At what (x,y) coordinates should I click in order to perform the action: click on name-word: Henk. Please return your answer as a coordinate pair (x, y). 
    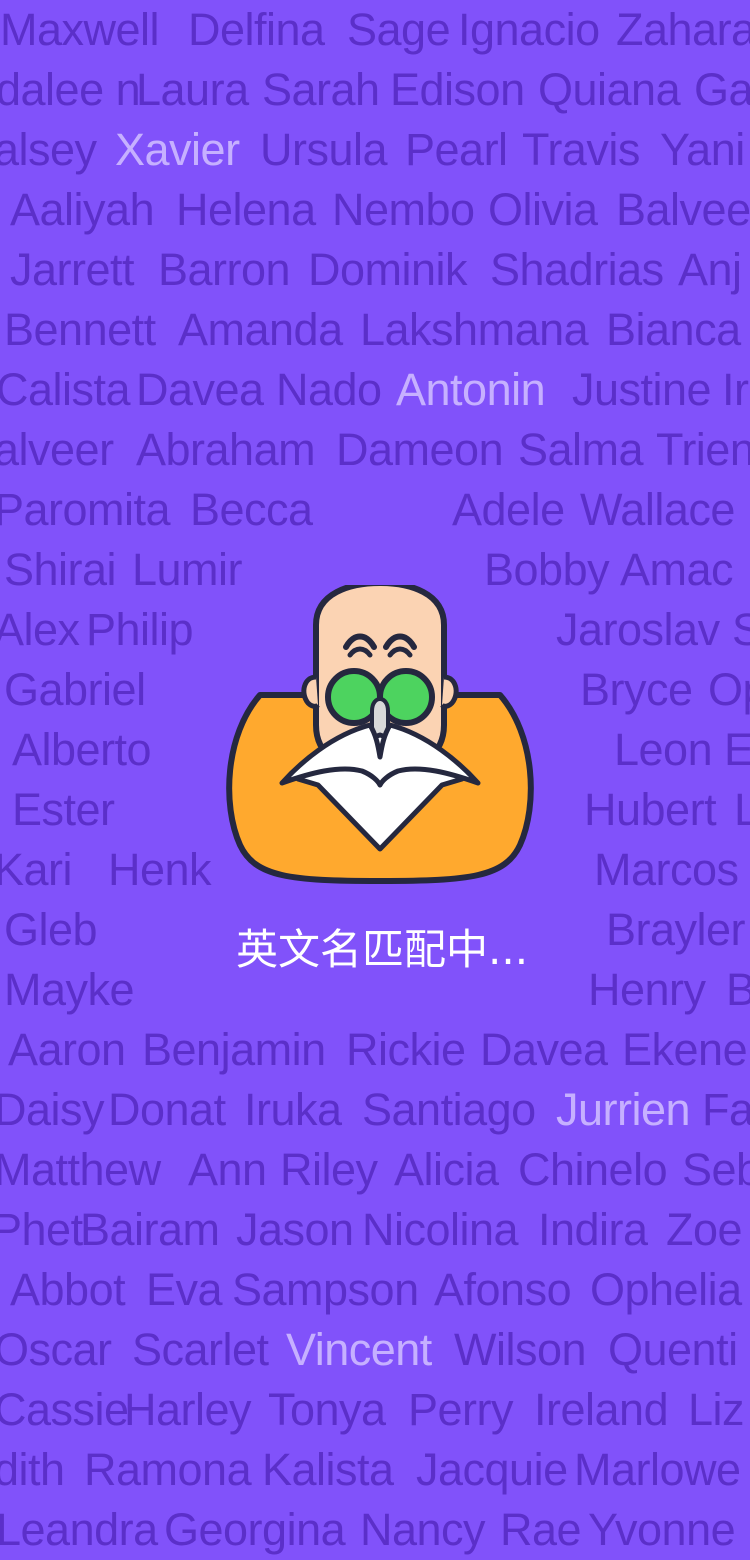
    Looking at the image, I should click on (160, 869).